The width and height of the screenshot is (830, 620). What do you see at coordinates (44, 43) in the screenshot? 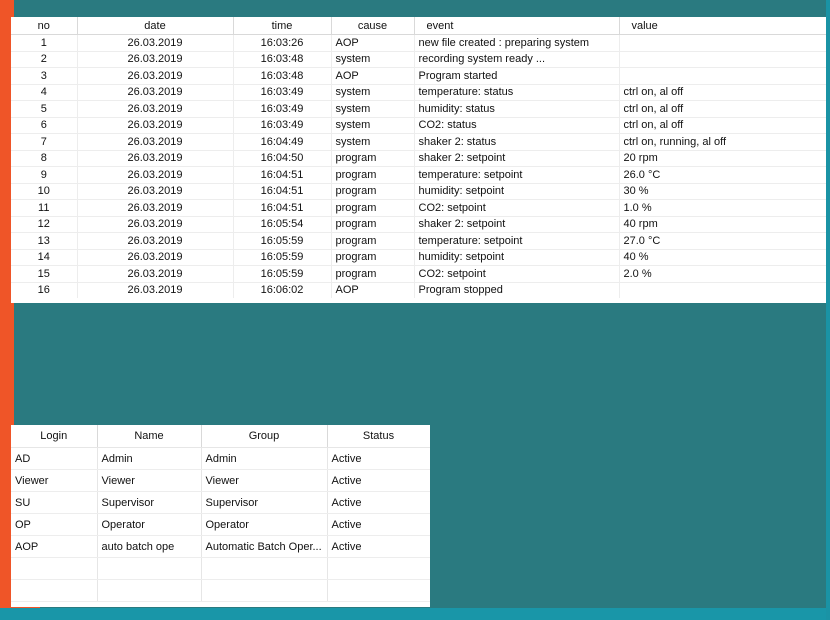
I see `cell-no: 1` at bounding box center [44, 43].